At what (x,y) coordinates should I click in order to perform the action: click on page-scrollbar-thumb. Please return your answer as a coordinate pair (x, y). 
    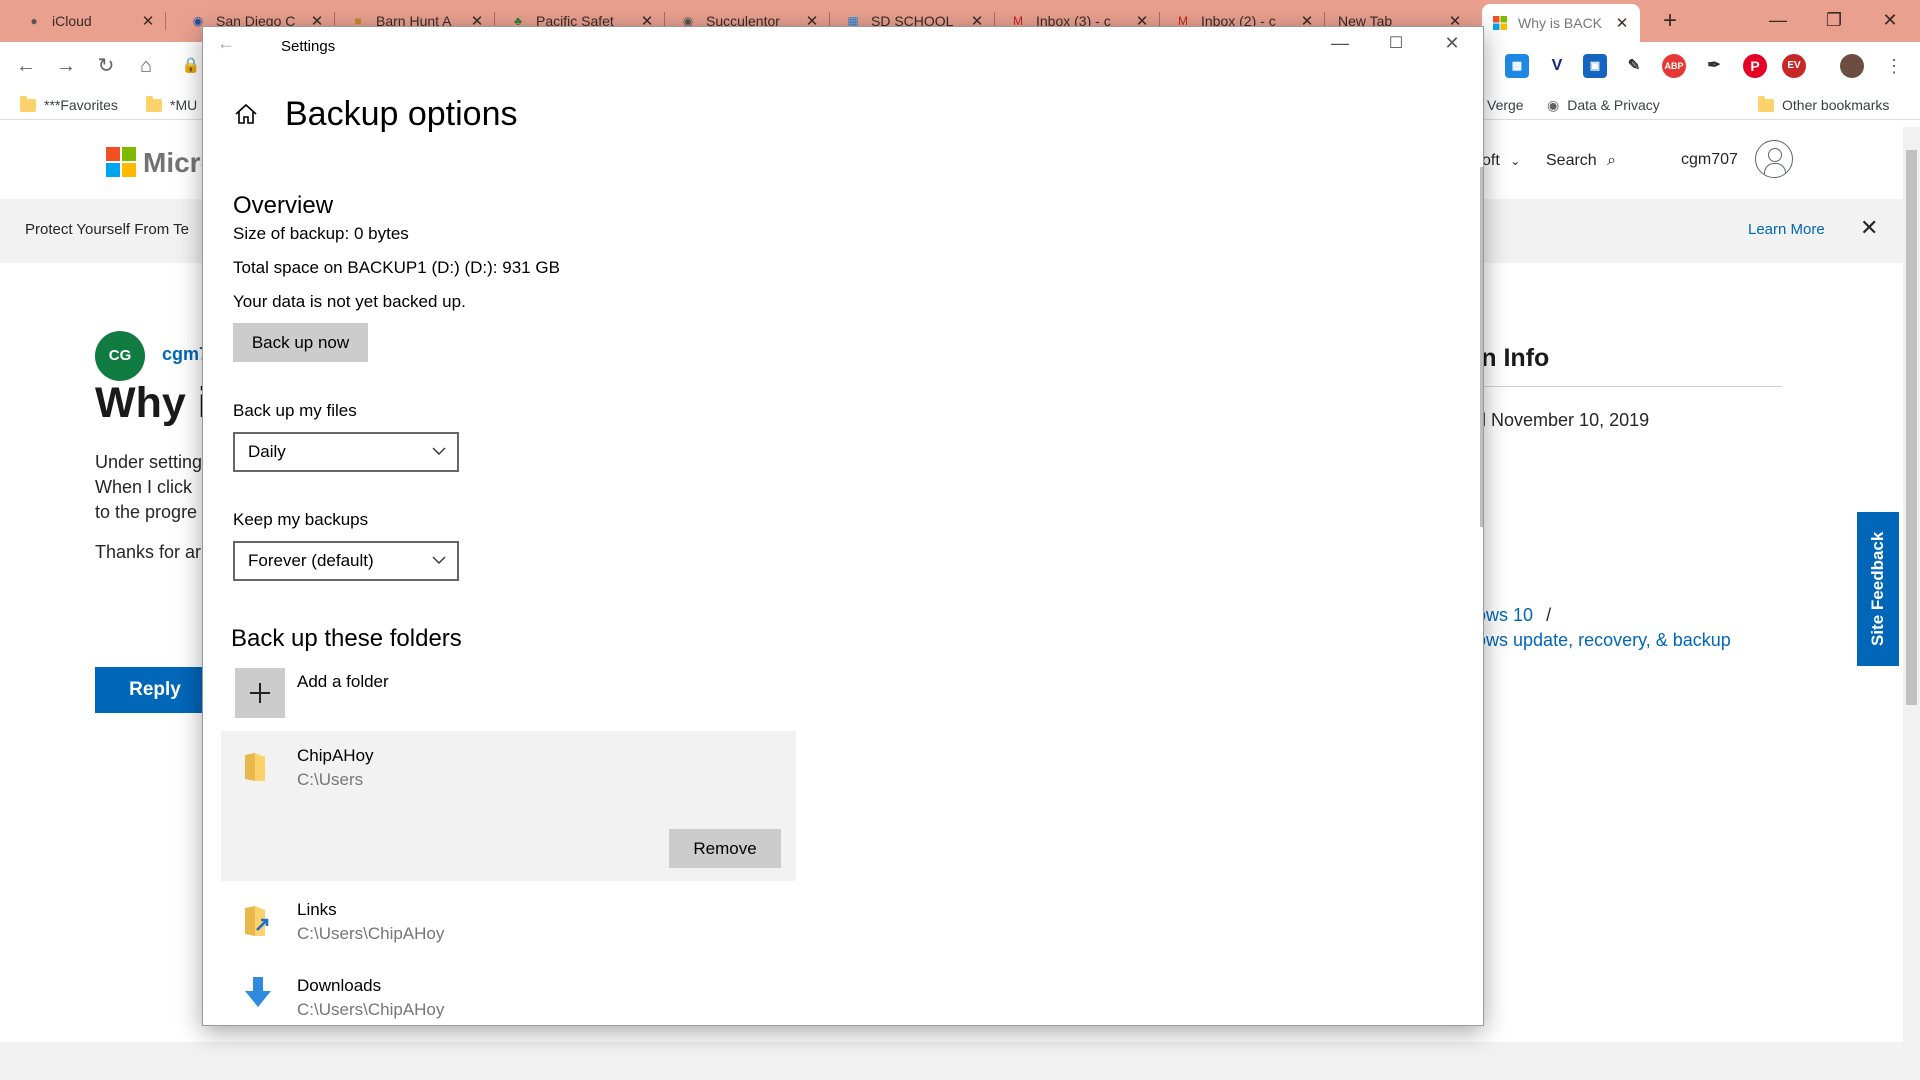
    Looking at the image, I should click on (1911, 427).